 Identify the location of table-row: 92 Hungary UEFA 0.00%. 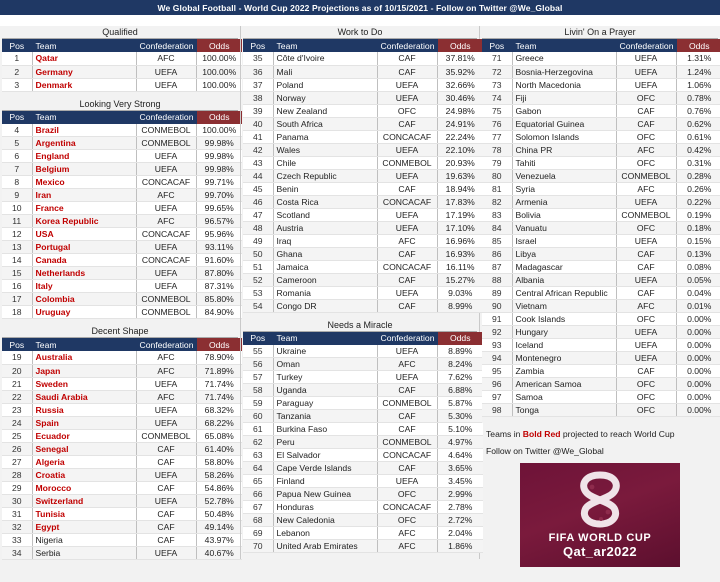
(601, 332).